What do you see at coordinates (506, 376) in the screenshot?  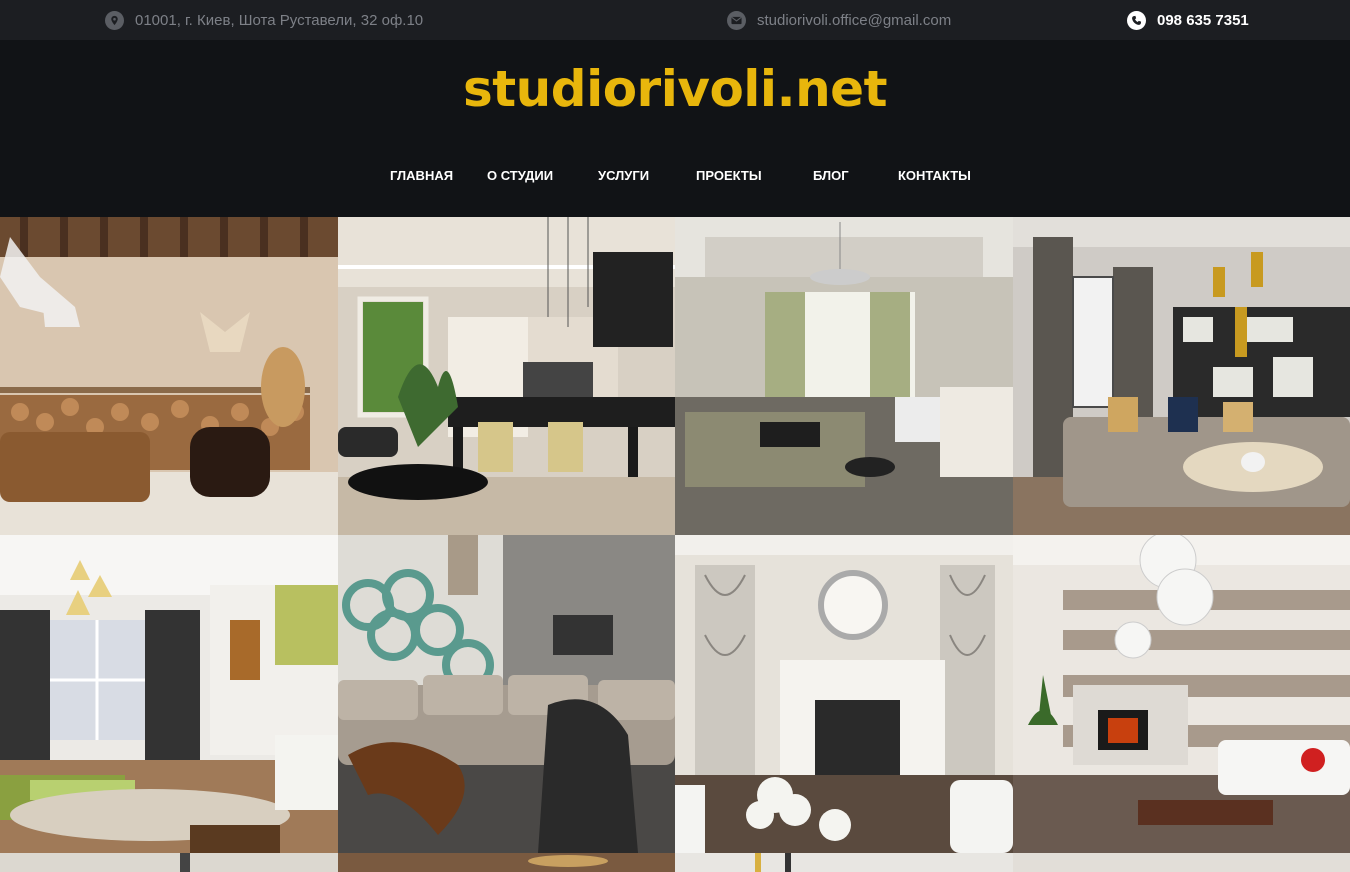 I see `modern-kitchen-dining-photo` at bounding box center [506, 376].